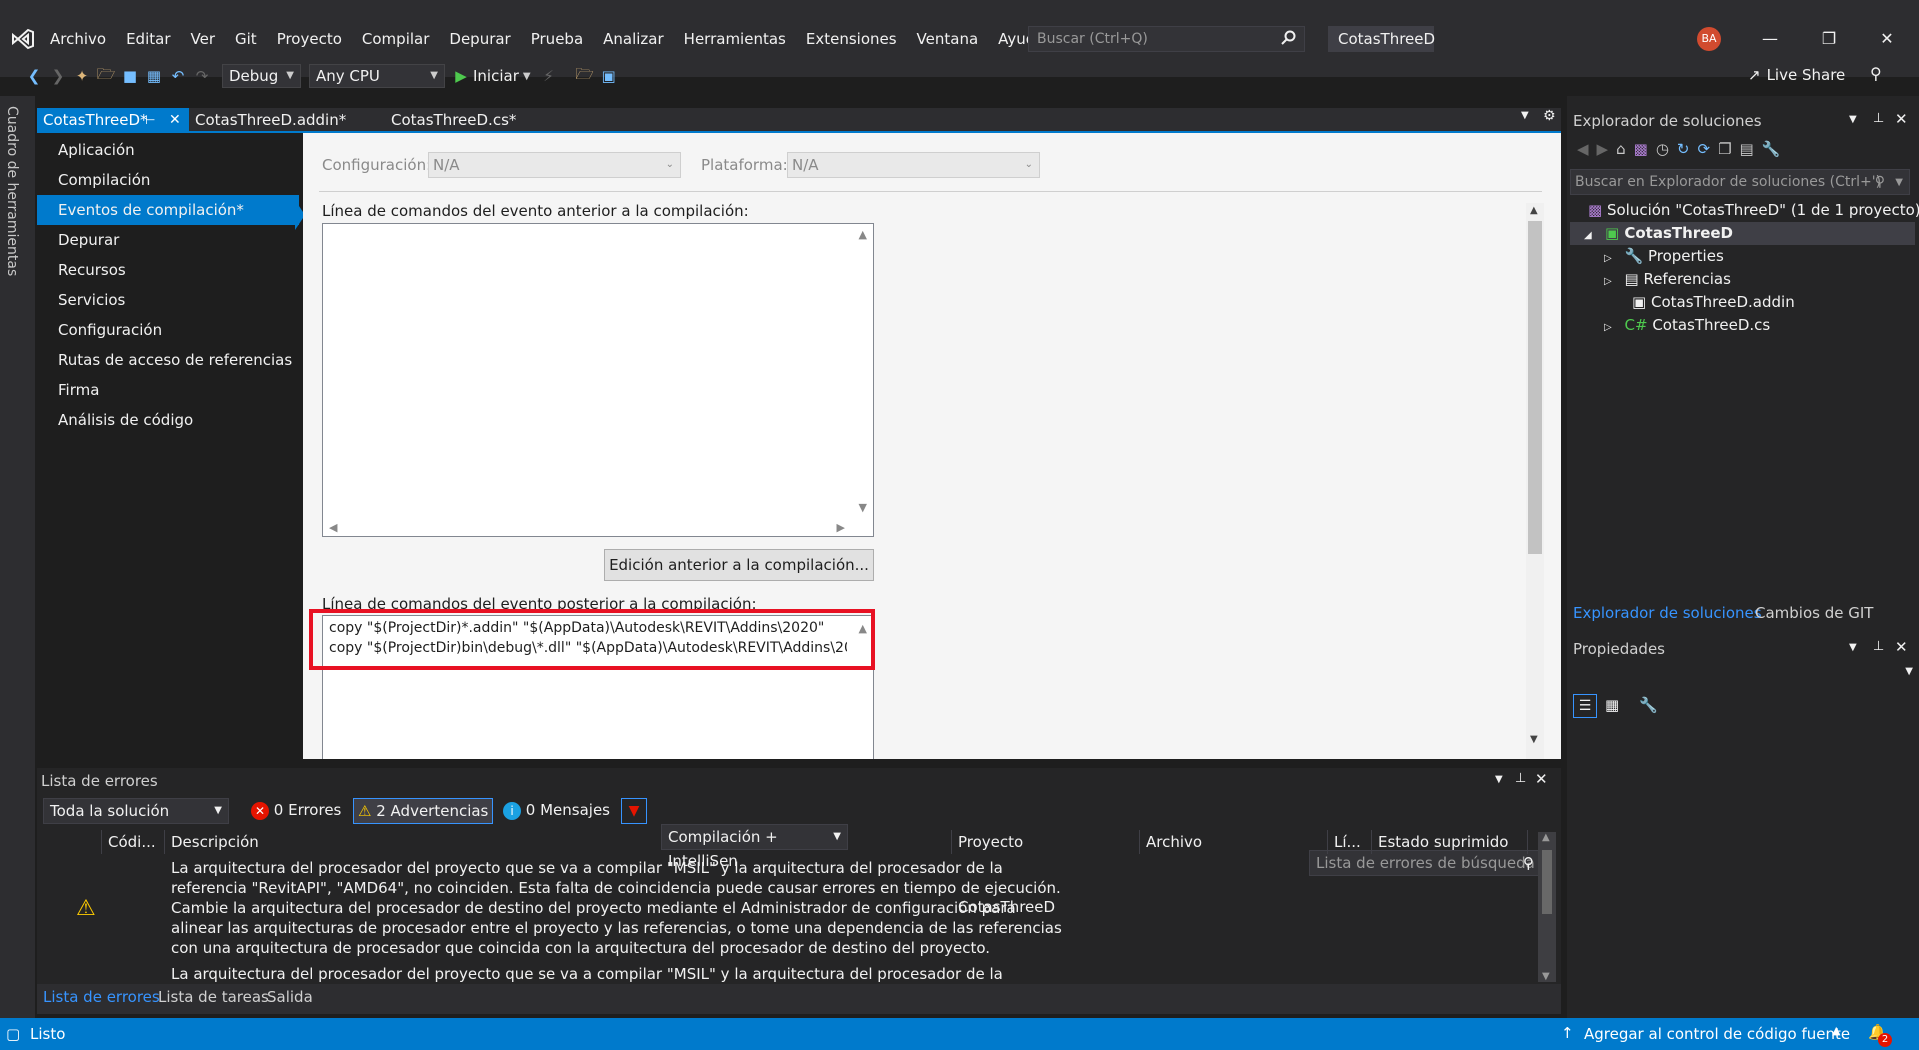 The image size is (1919, 1050). What do you see at coordinates (1687, 325) in the screenshot?
I see `tree-item-cs: ▷ C# CotasThreeD.cs` at bounding box center [1687, 325].